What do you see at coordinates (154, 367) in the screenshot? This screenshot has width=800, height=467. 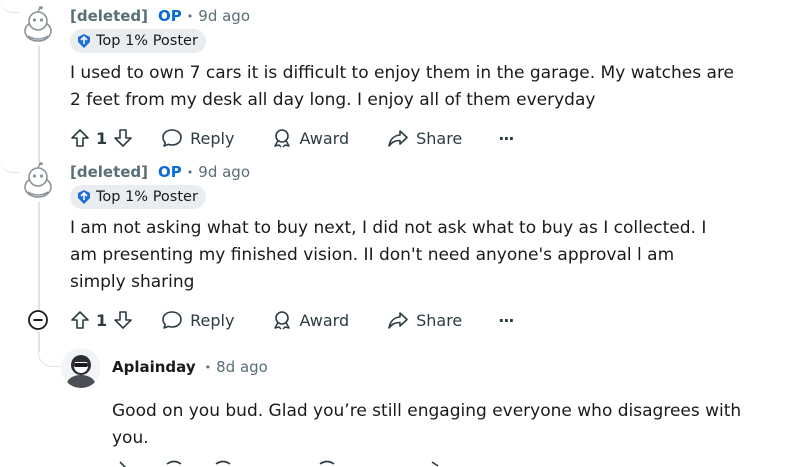 I see `author-name: Aplainday` at bounding box center [154, 367].